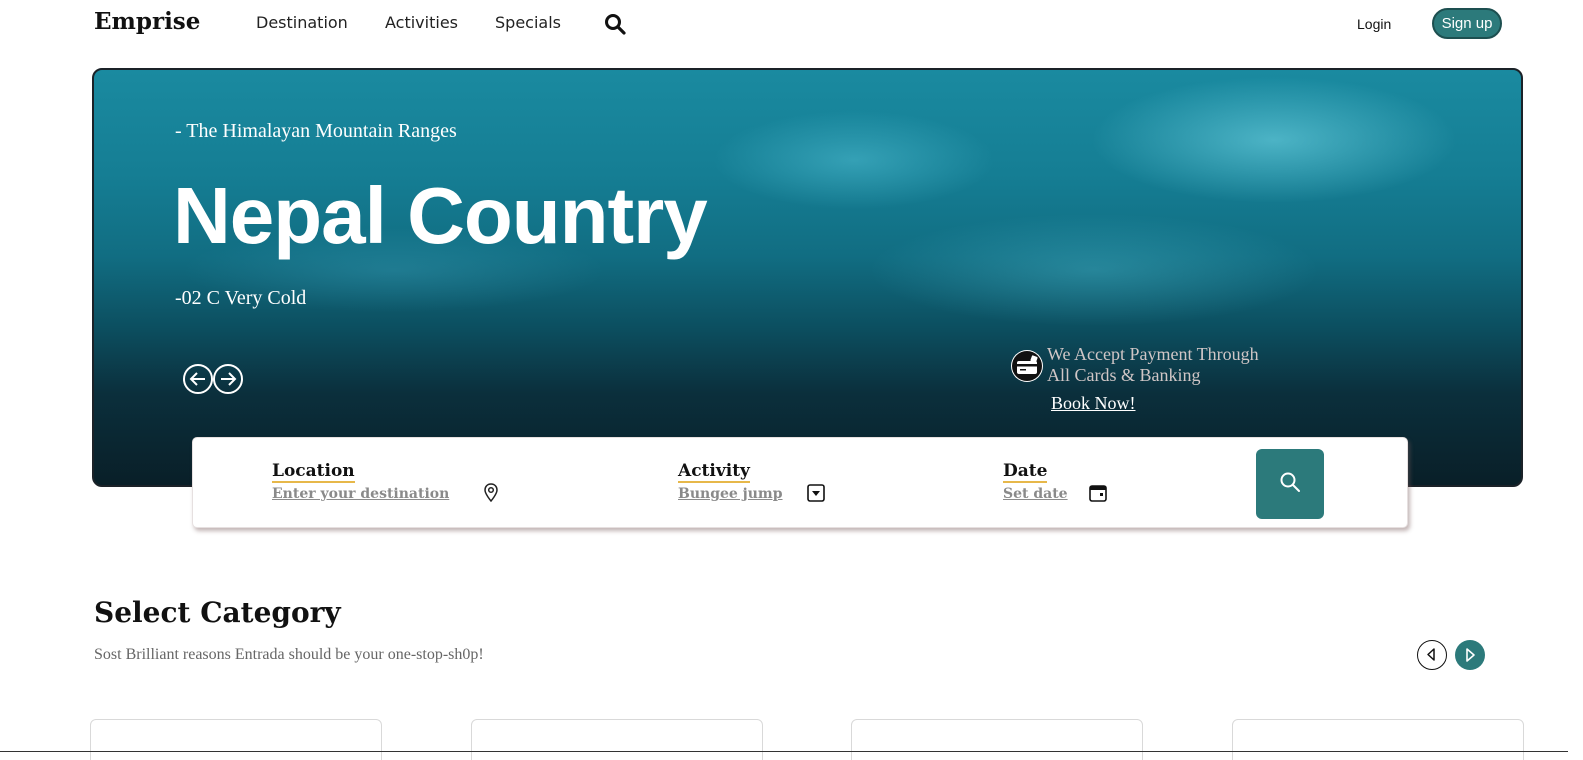 The height and width of the screenshot is (760, 1583). I want to click on nav-link-destination: Destination, so click(302, 22).